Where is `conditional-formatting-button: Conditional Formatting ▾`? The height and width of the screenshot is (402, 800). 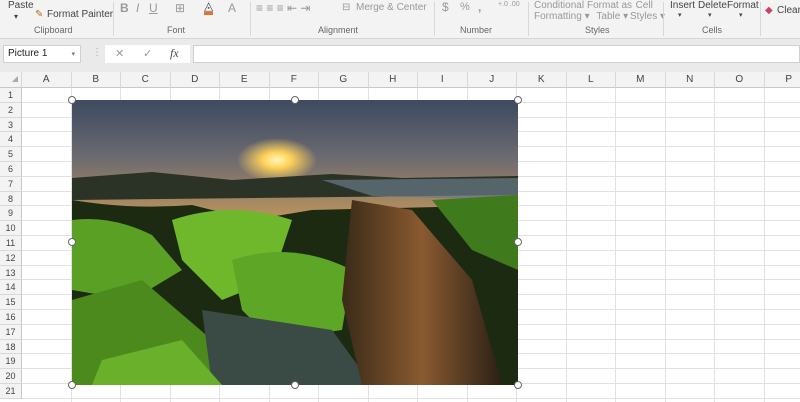 conditional-formatting-button: Conditional Formatting ▾ is located at coordinates (562, 11).